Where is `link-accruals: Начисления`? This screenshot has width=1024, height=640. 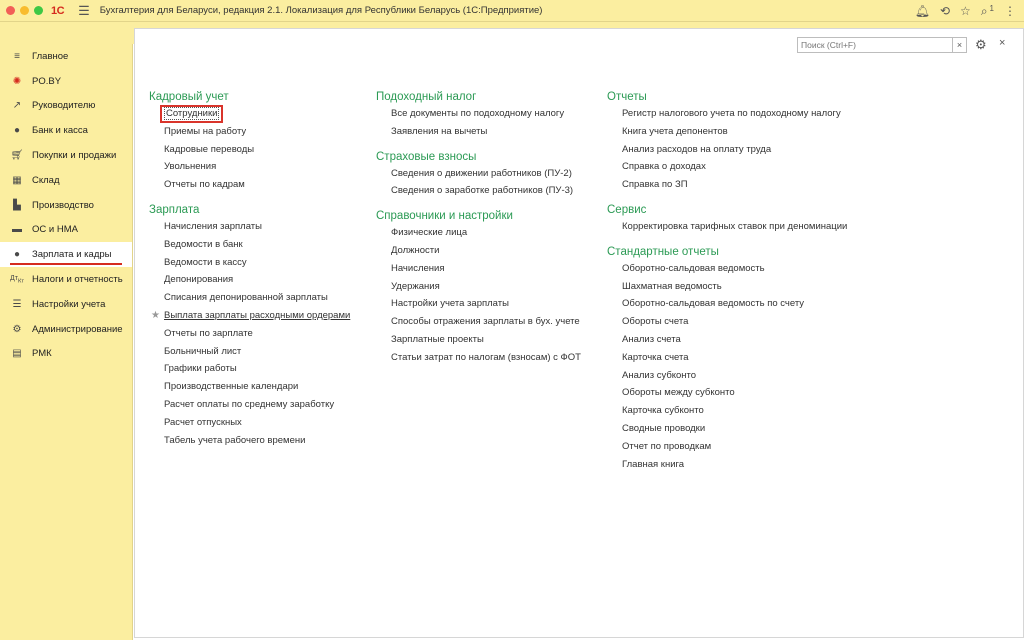 link-accruals: Начисления is located at coordinates (478, 269).